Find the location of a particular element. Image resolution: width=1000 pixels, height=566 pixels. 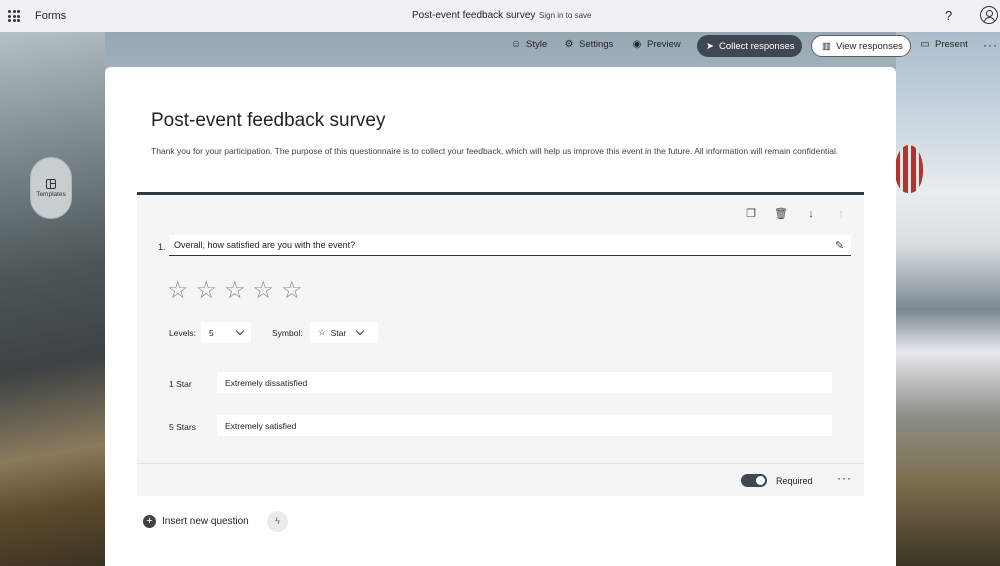

settings-button: ⚙ Settings is located at coordinates (588, 44).